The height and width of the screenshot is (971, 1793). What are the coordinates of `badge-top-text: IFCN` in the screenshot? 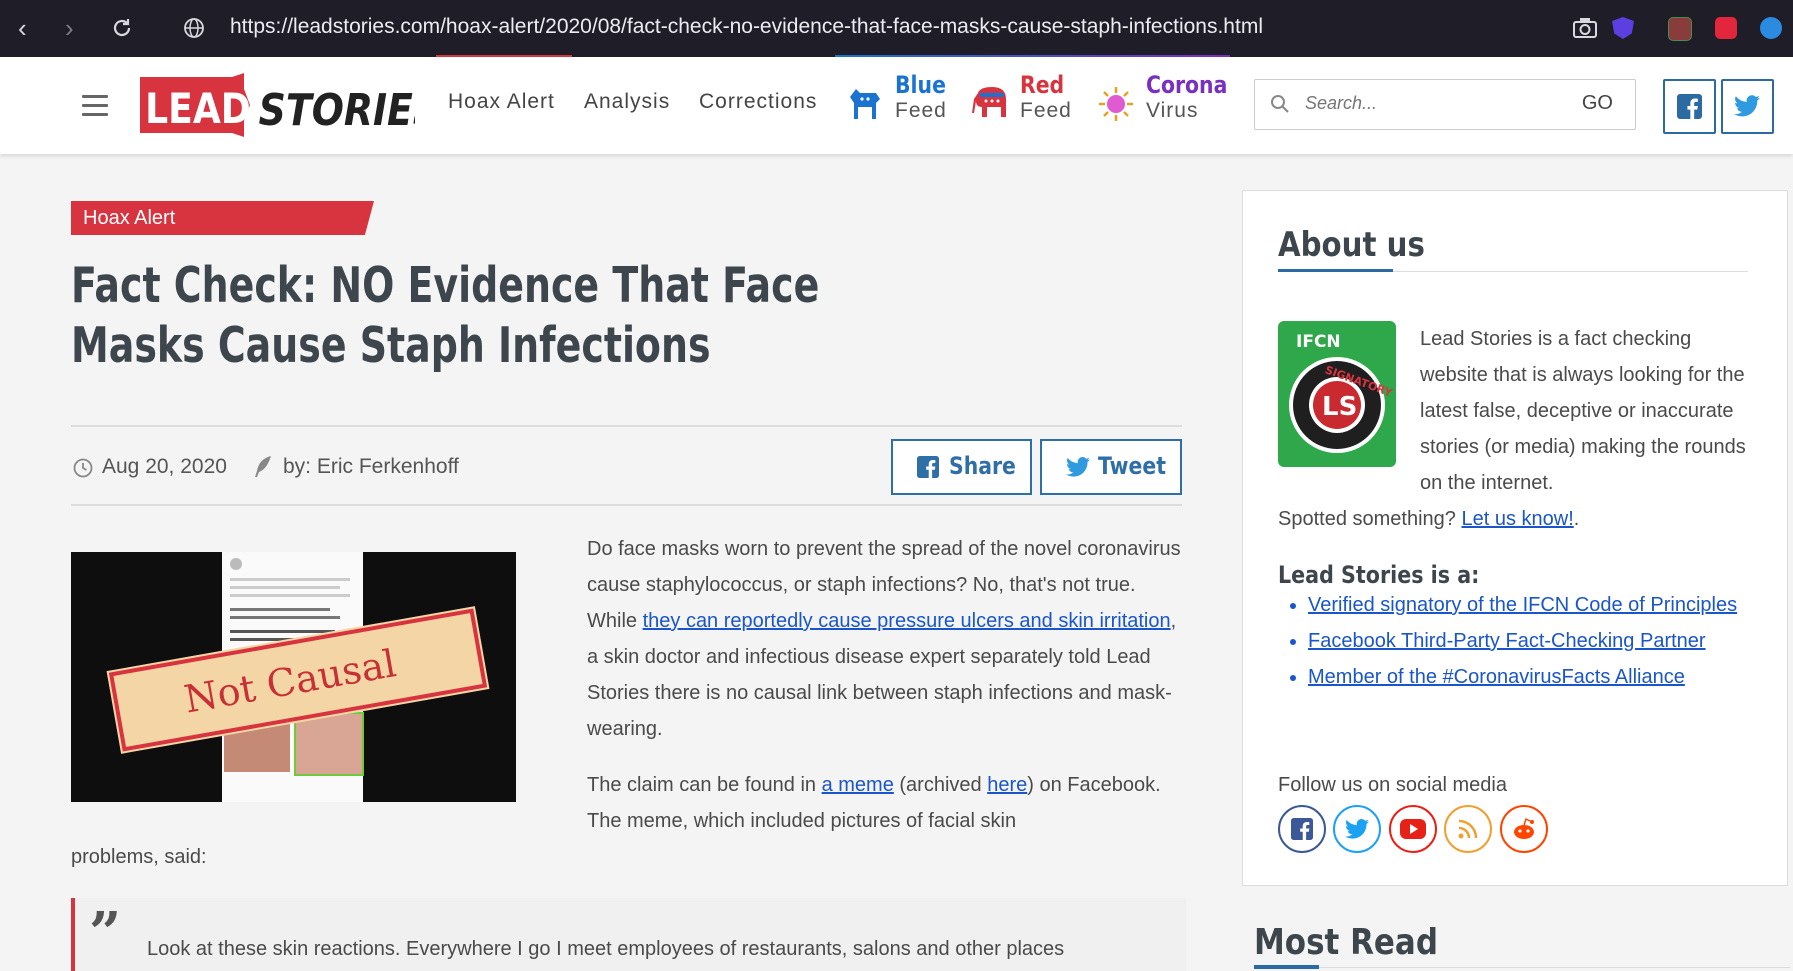 It's located at (1318, 342).